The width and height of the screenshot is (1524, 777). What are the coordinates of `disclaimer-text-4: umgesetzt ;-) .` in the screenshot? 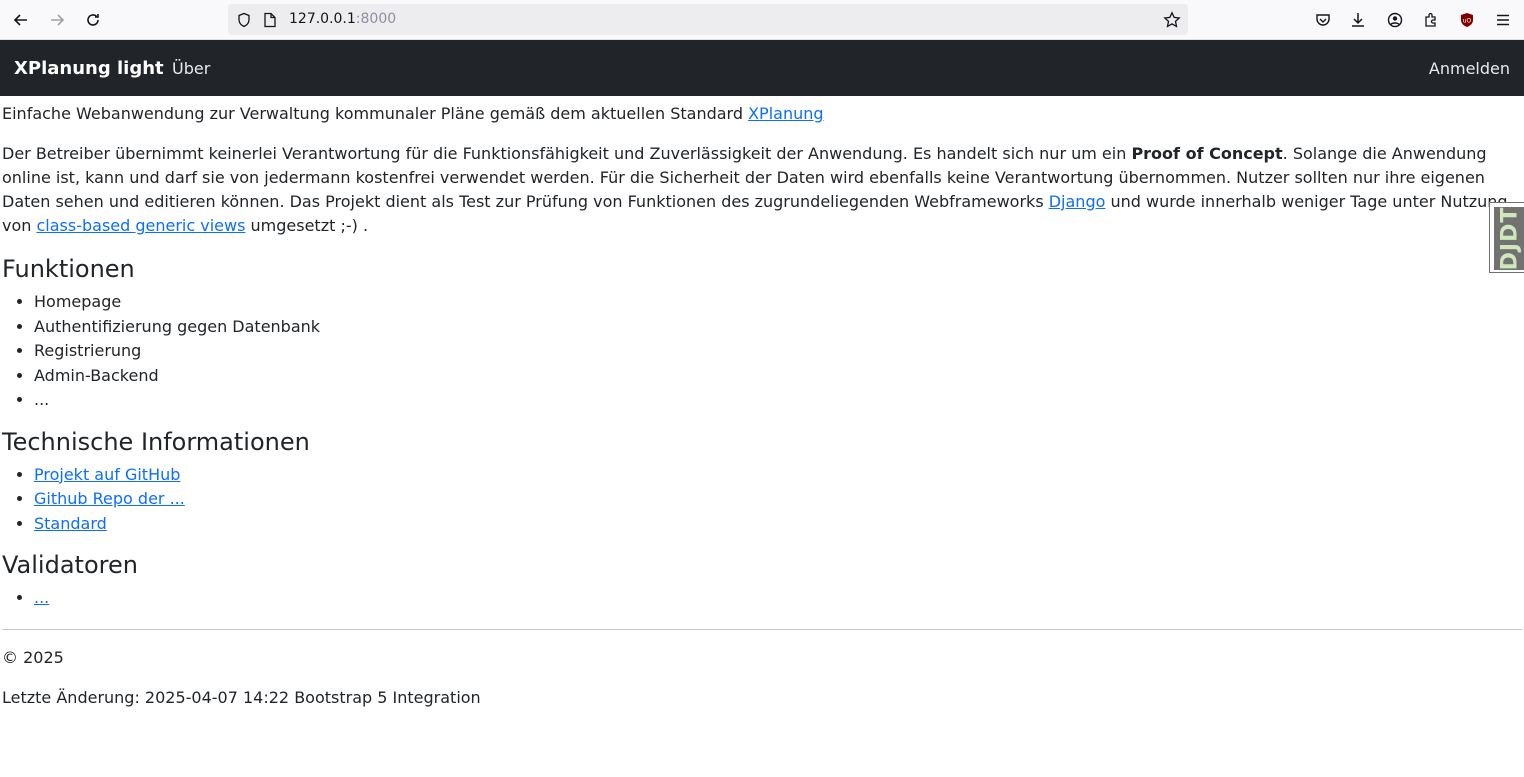 It's located at (307, 225).